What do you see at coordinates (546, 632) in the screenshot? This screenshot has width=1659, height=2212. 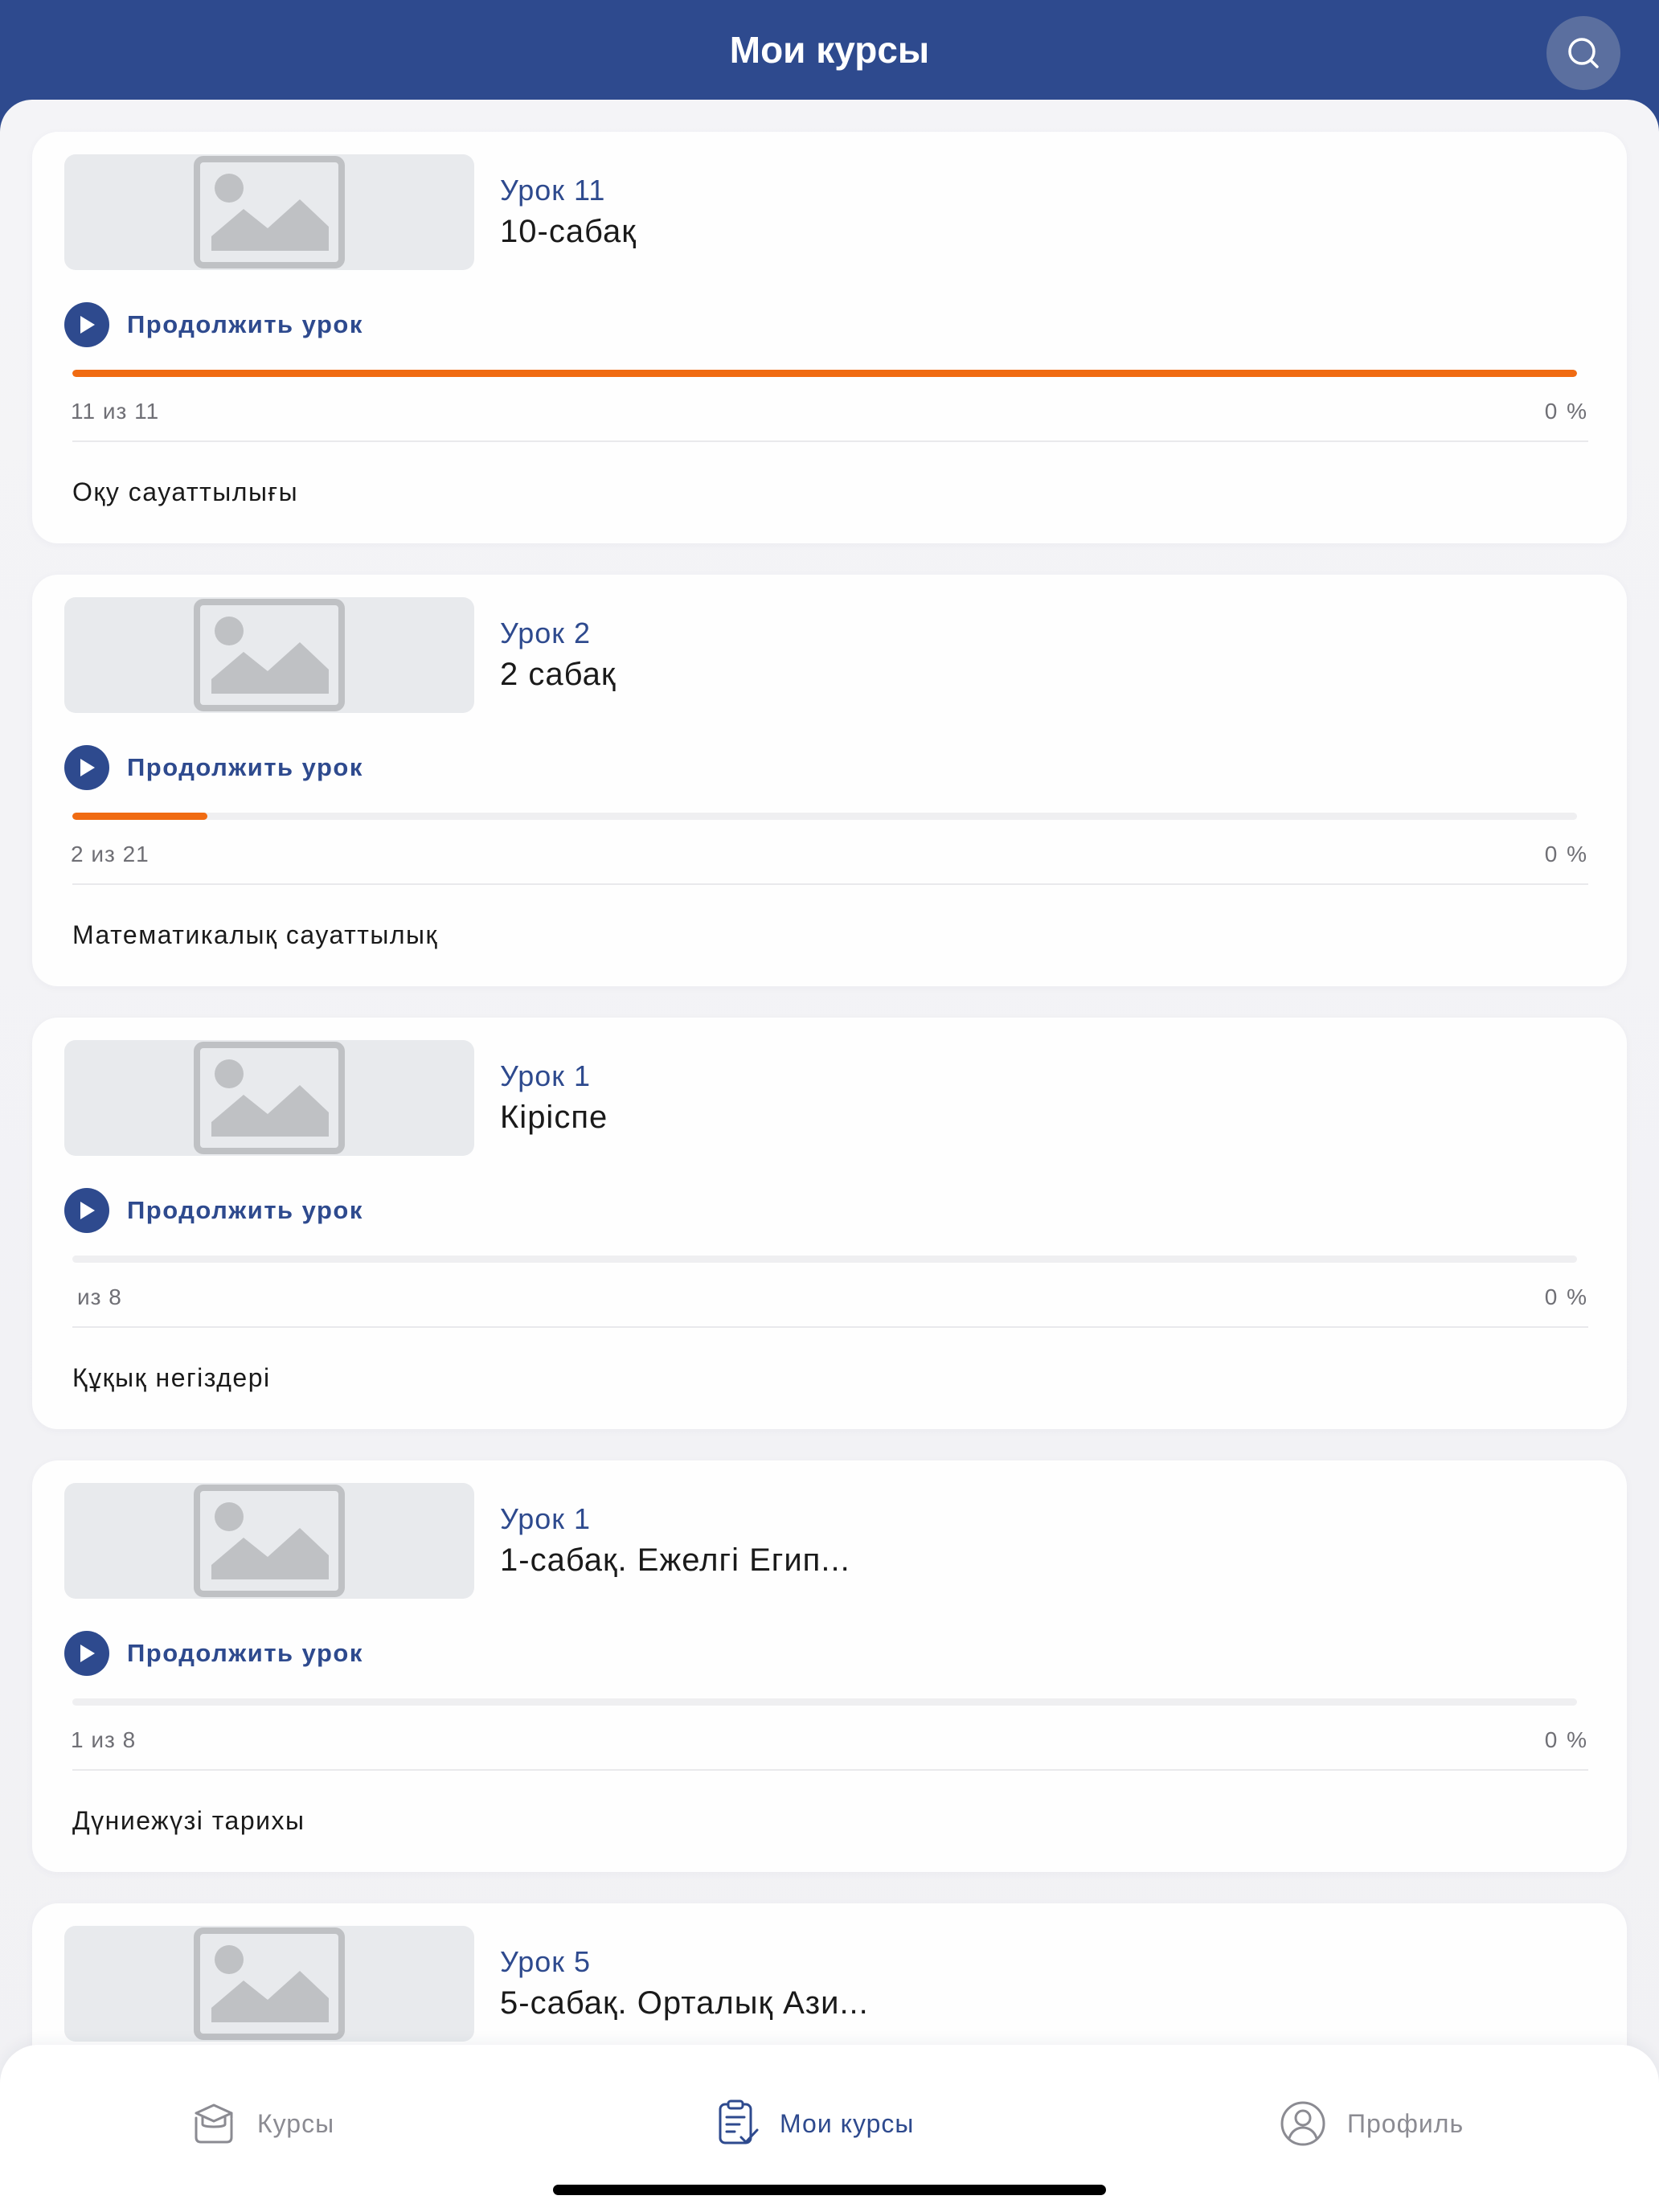 I see `lesson-number: Урок 2` at bounding box center [546, 632].